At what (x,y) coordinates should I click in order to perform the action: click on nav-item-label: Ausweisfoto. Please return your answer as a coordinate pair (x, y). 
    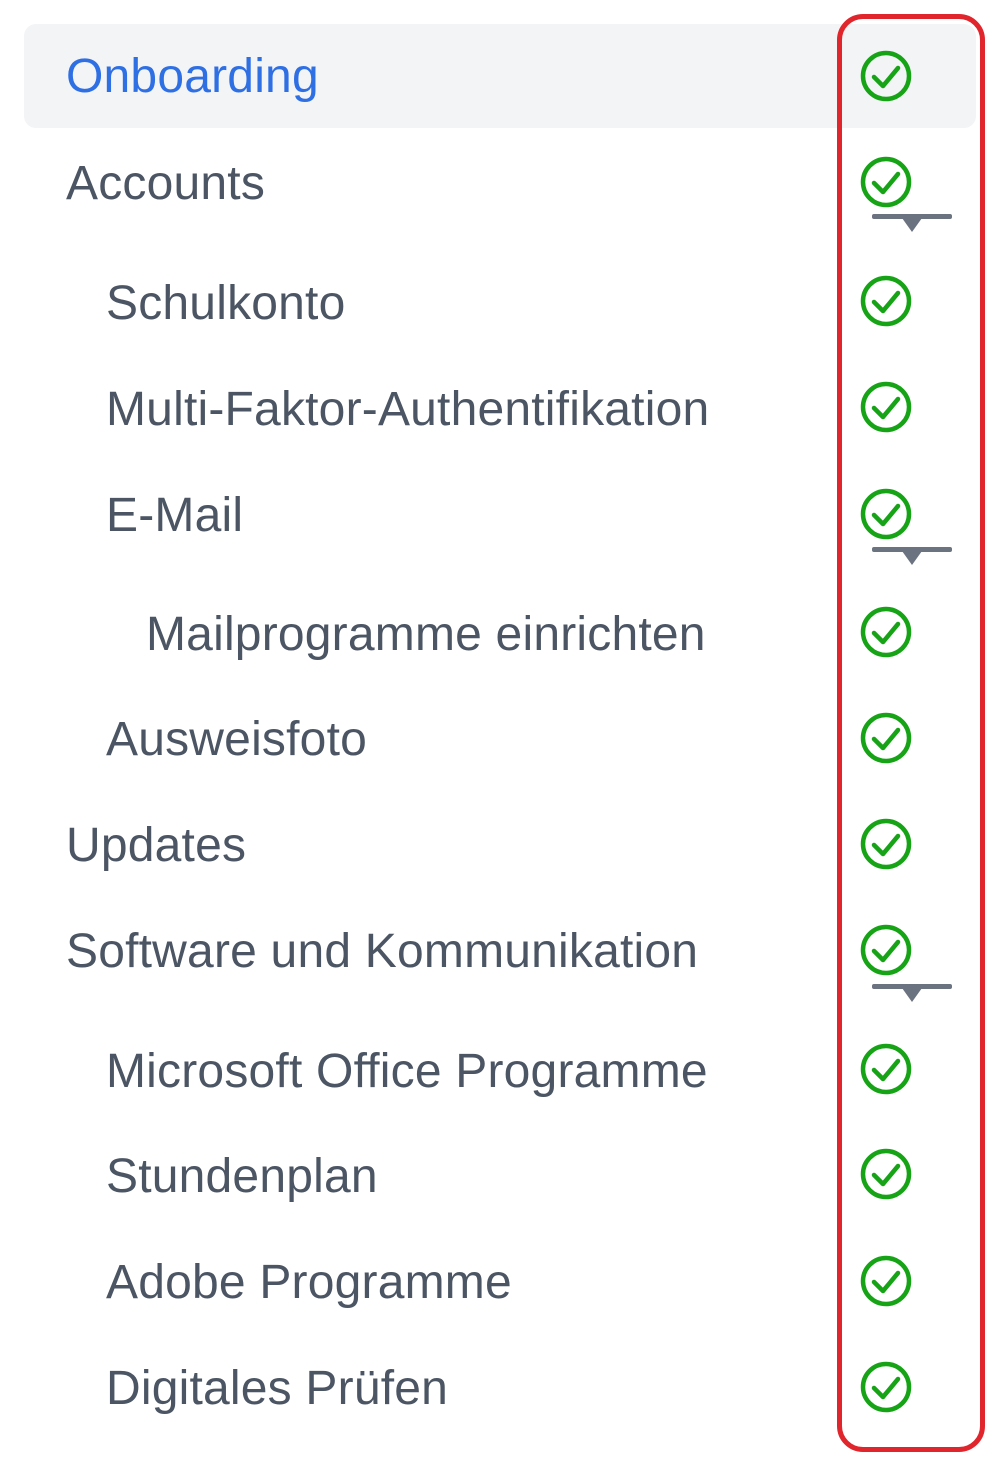
    Looking at the image, I should click on (236, 739).